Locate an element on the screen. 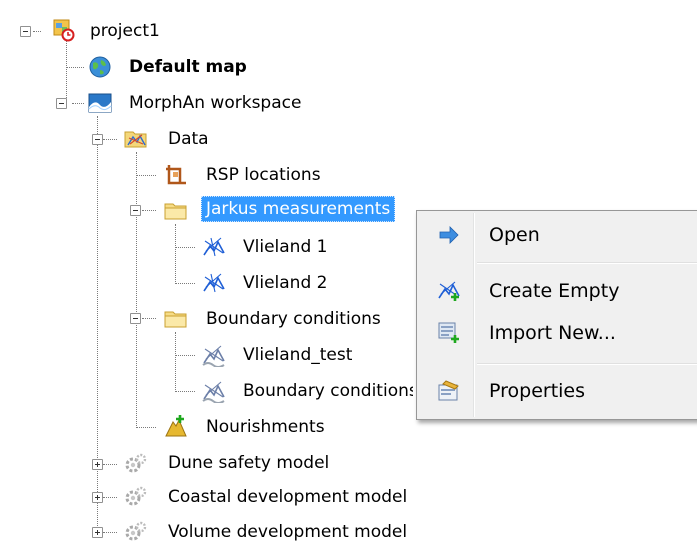 The image size is (697, 548). tree-item-nourishments: Nourishments is located at coordinates (265, 428).